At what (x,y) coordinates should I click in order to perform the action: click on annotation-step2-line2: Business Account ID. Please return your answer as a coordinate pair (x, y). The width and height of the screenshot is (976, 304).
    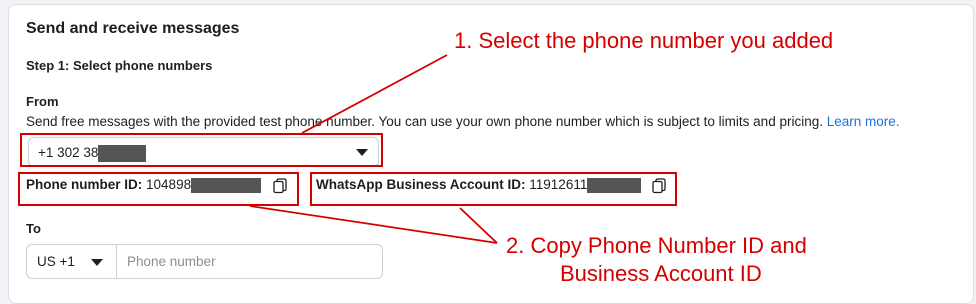
    Looking at the image, I should click on (661, 273).